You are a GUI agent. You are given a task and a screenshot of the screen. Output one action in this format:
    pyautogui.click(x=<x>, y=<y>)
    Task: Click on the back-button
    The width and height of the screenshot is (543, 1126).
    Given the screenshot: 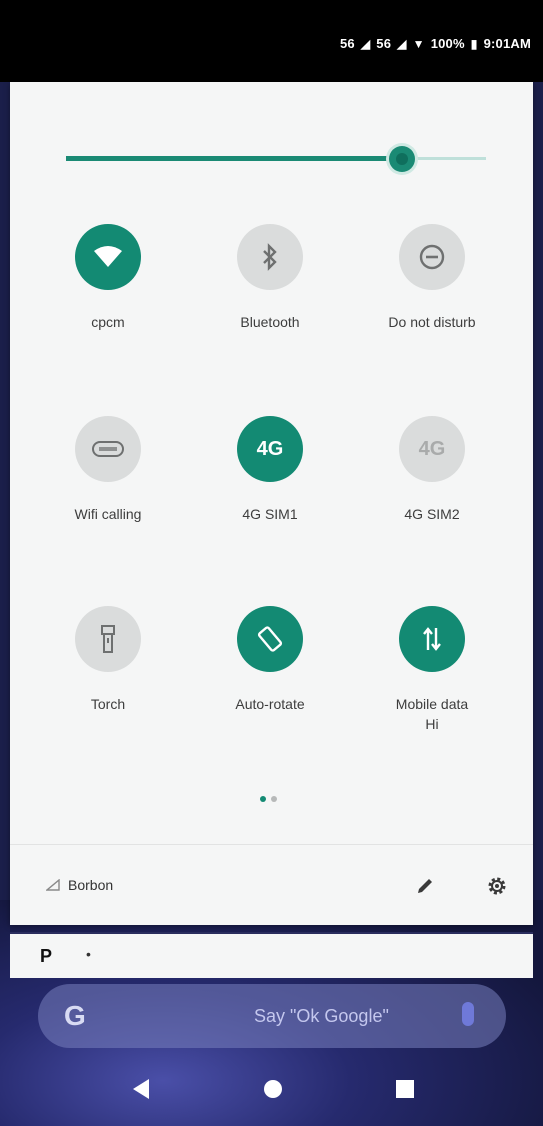 What is the action you would take?
    pyautogui.click(x=141, y=1089)
    